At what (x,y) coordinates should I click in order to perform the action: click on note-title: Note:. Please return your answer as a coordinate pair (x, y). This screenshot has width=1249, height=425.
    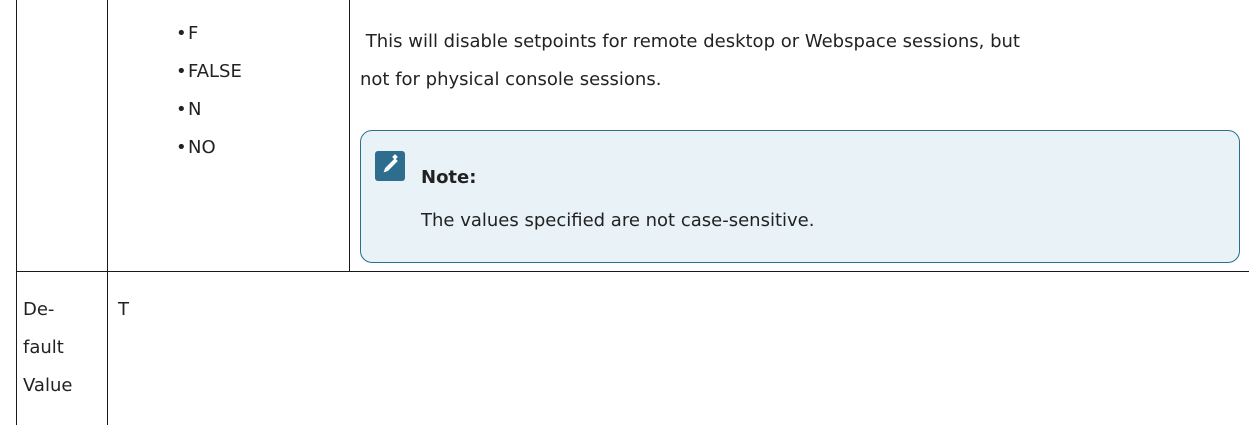
    Looking at the image, I should click on (449, 177).